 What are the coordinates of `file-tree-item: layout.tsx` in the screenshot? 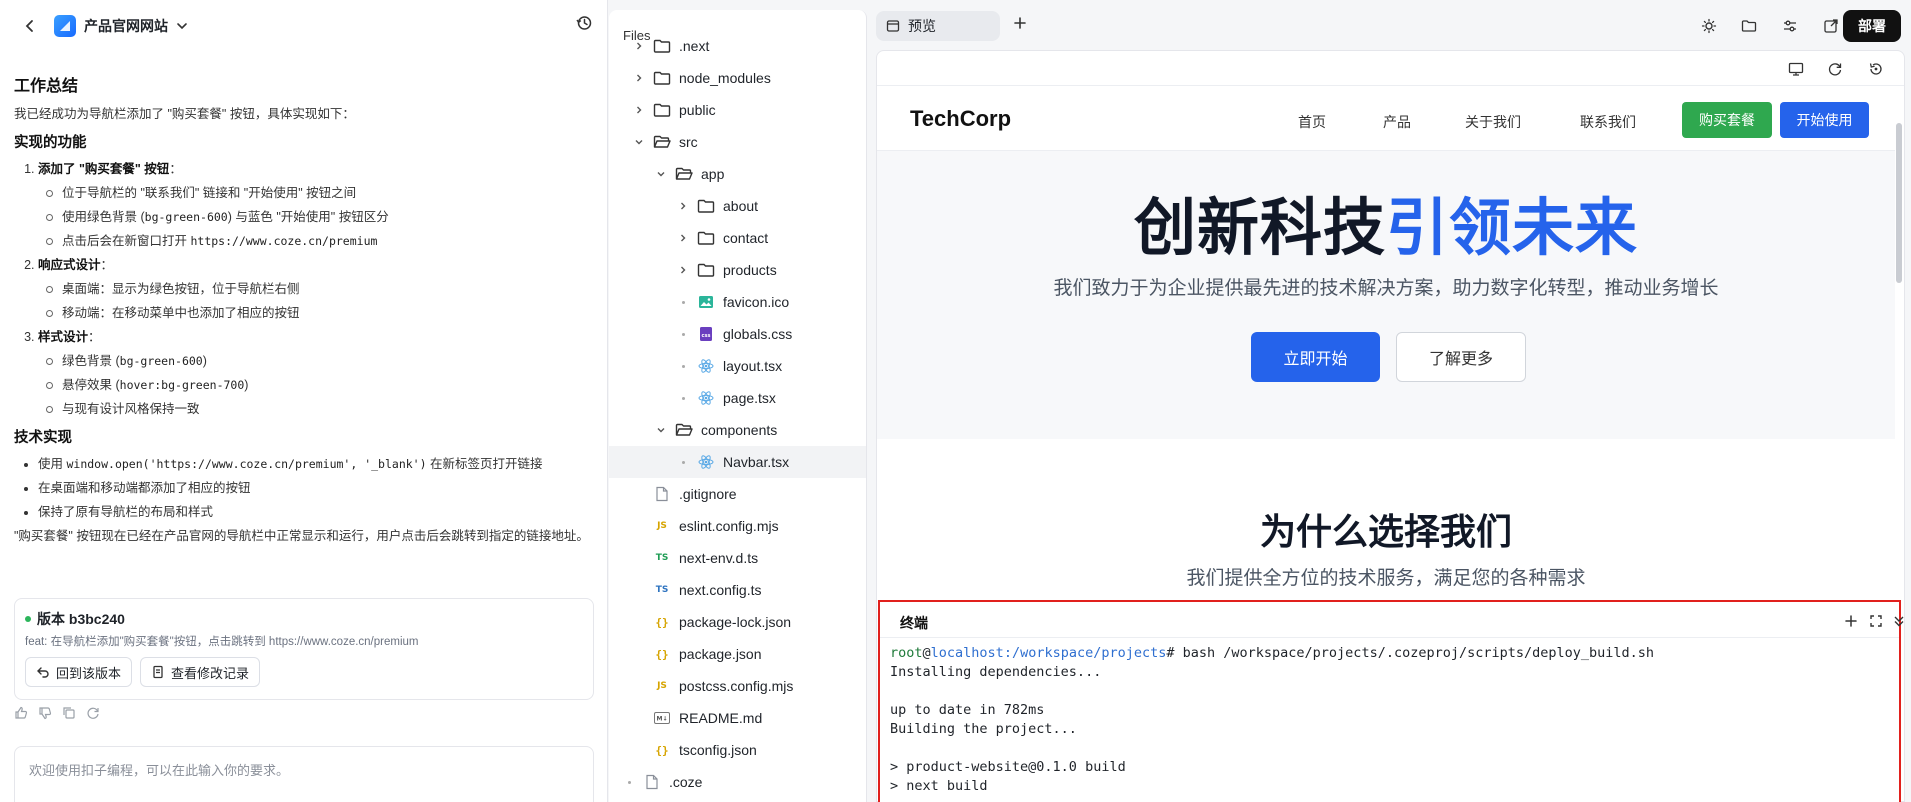 It's located at (737, 366).